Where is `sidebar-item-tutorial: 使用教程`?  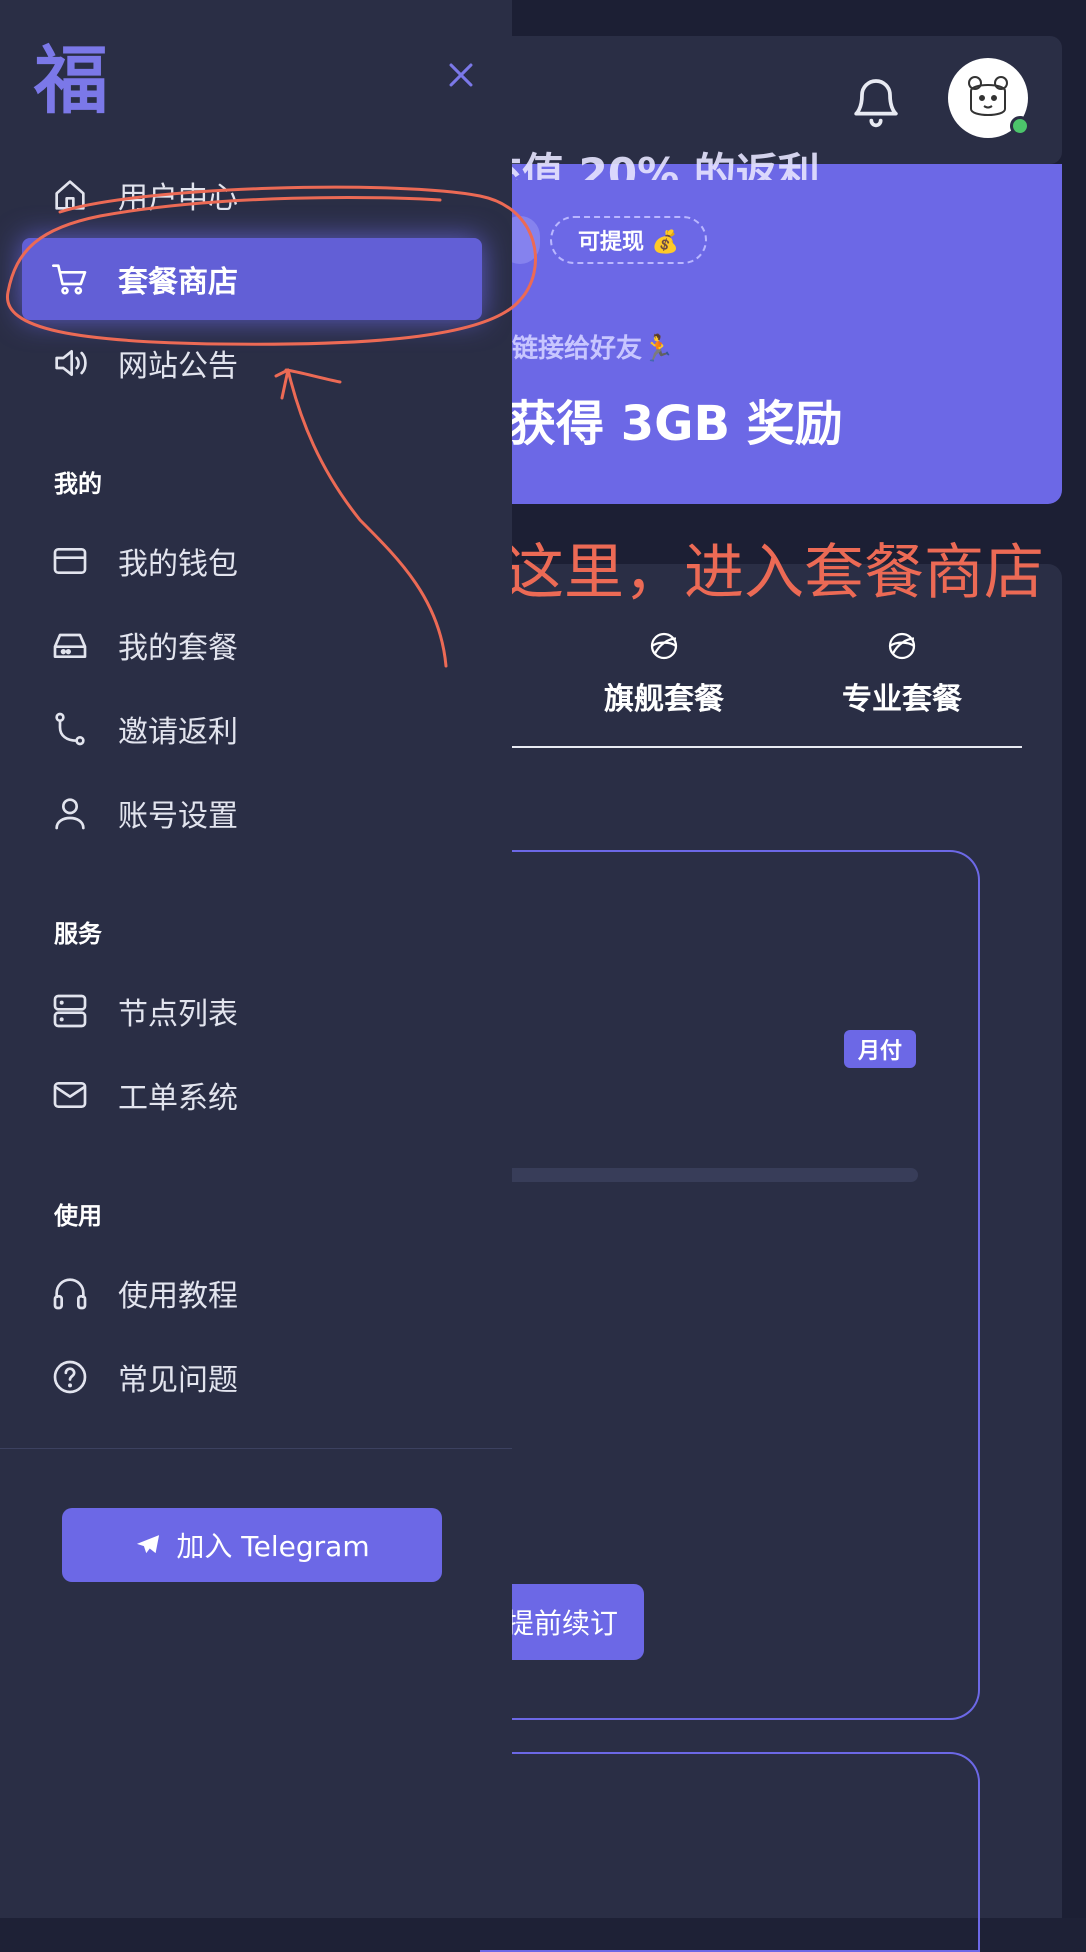 sidebar-item-tutorial: 使用教程 is located at coordinates (252, 1293).